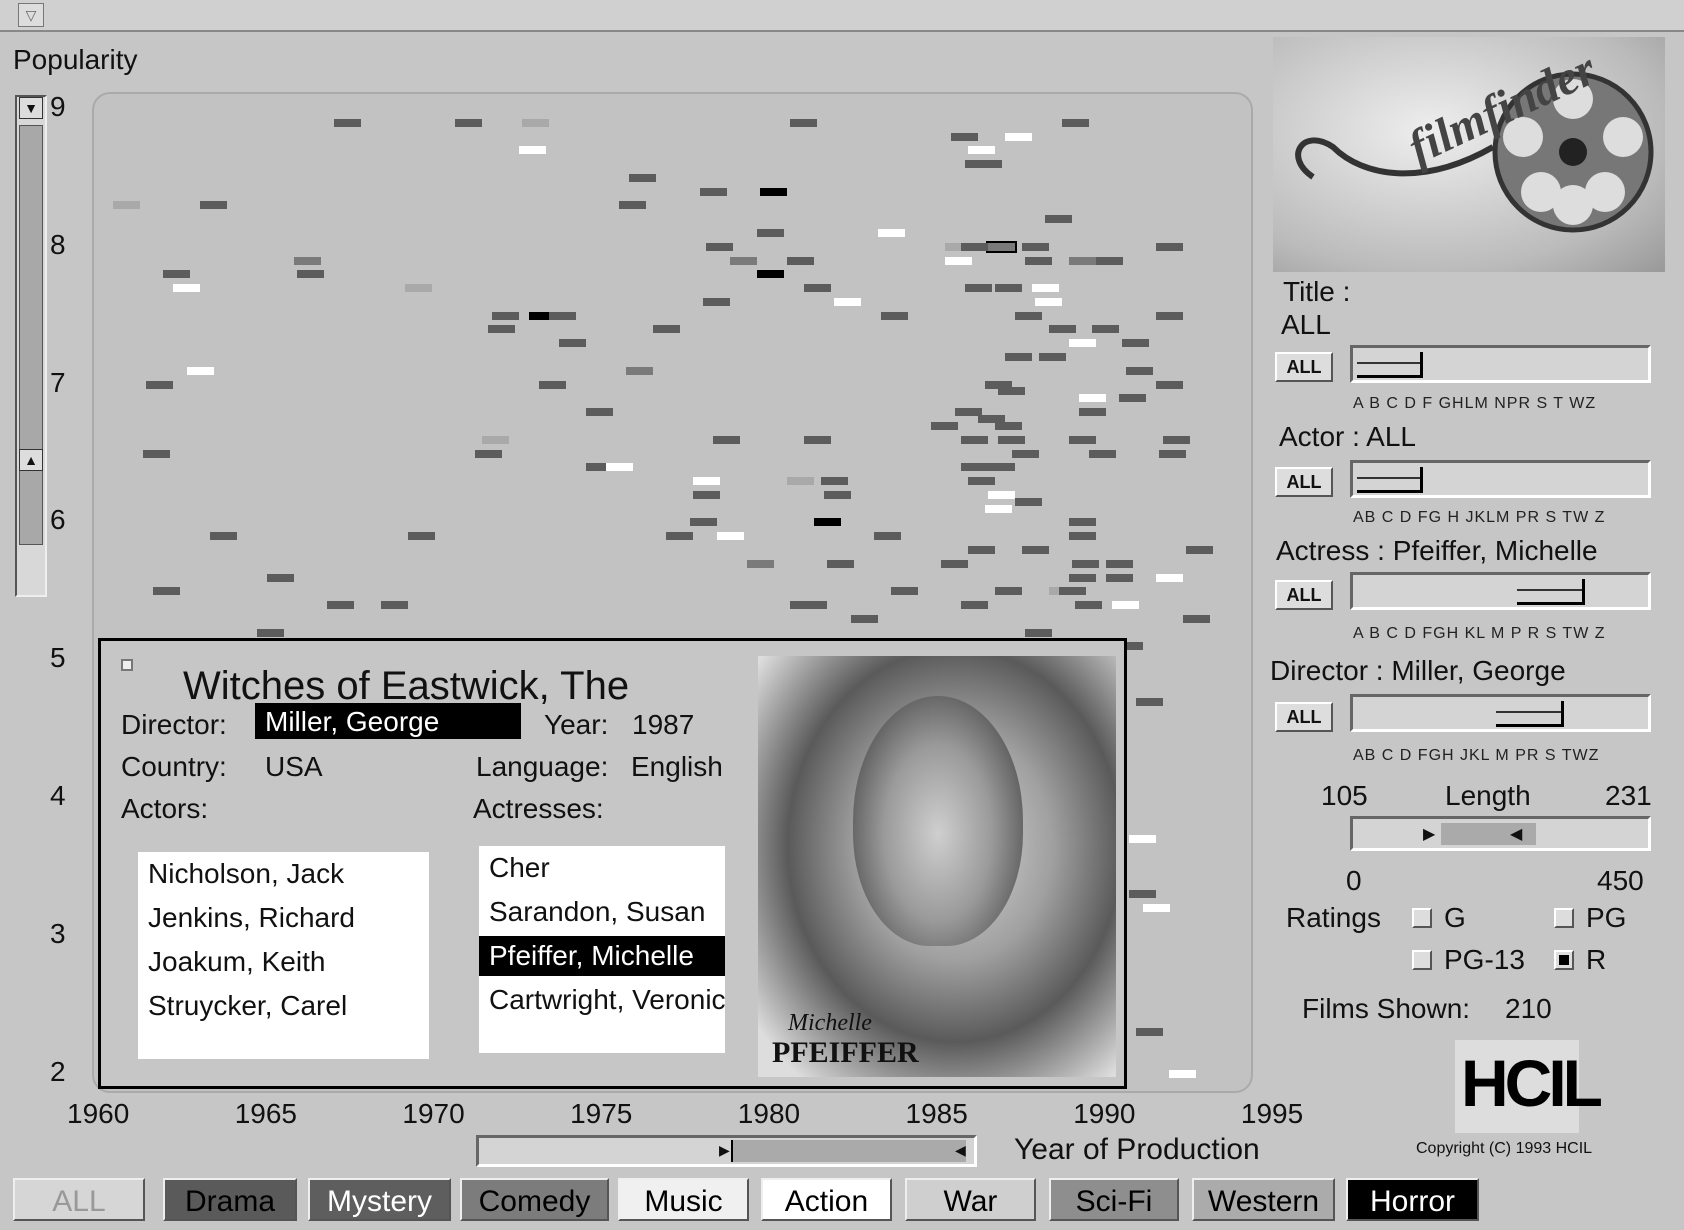  I want to click on genre-button-war: War, so click(970, 1199).